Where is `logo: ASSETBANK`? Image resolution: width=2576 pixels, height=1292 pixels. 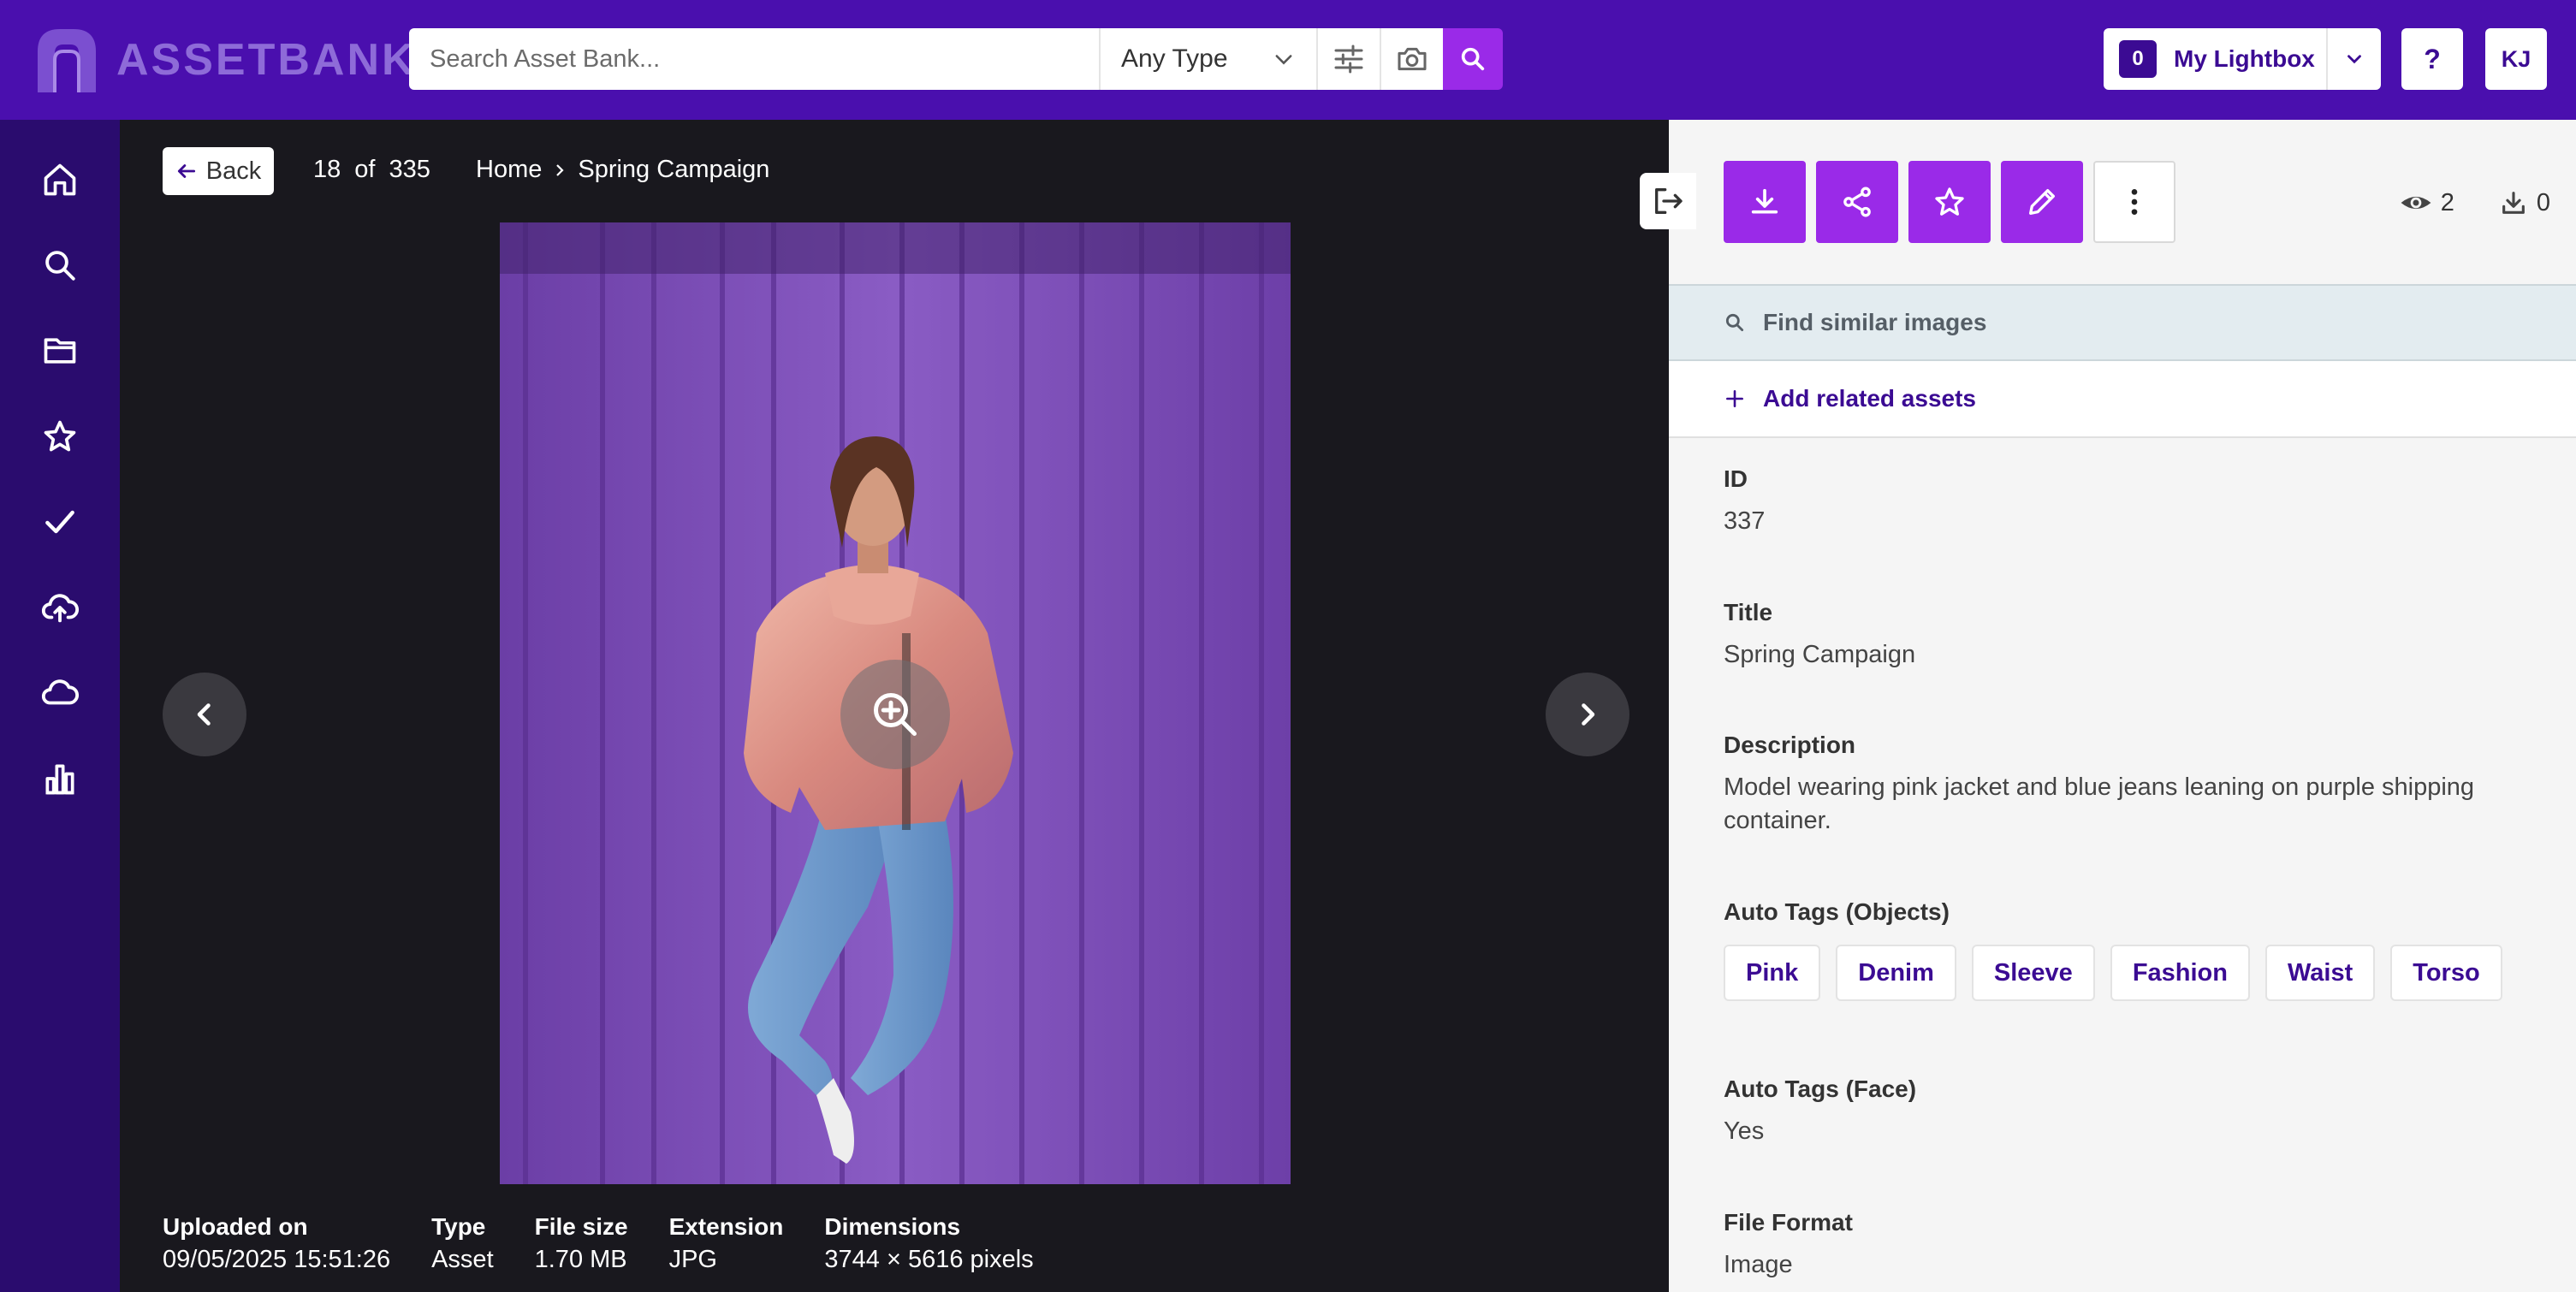 logo: ASSETBANK is located at coordinates (225, 60).